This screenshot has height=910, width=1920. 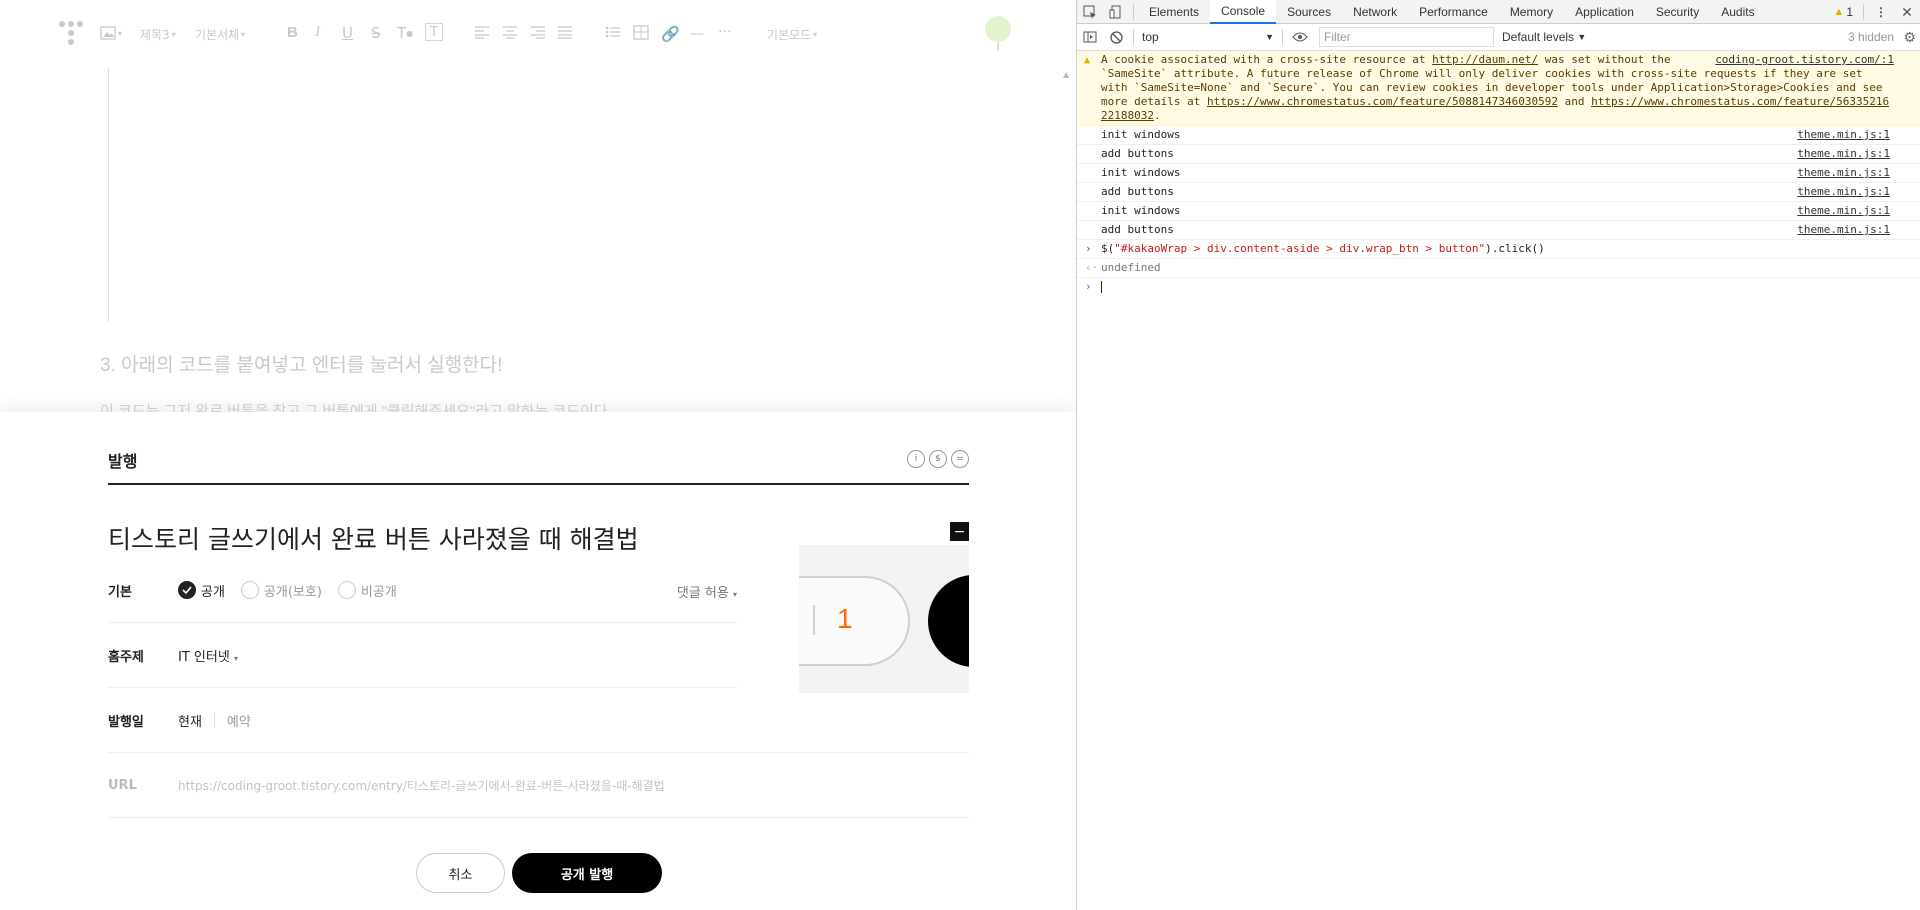 What do you see at coordinates (1090, 37) in the screenshot?
I see `sidebar-toggle-icon` at bounding box center [1090, 37].